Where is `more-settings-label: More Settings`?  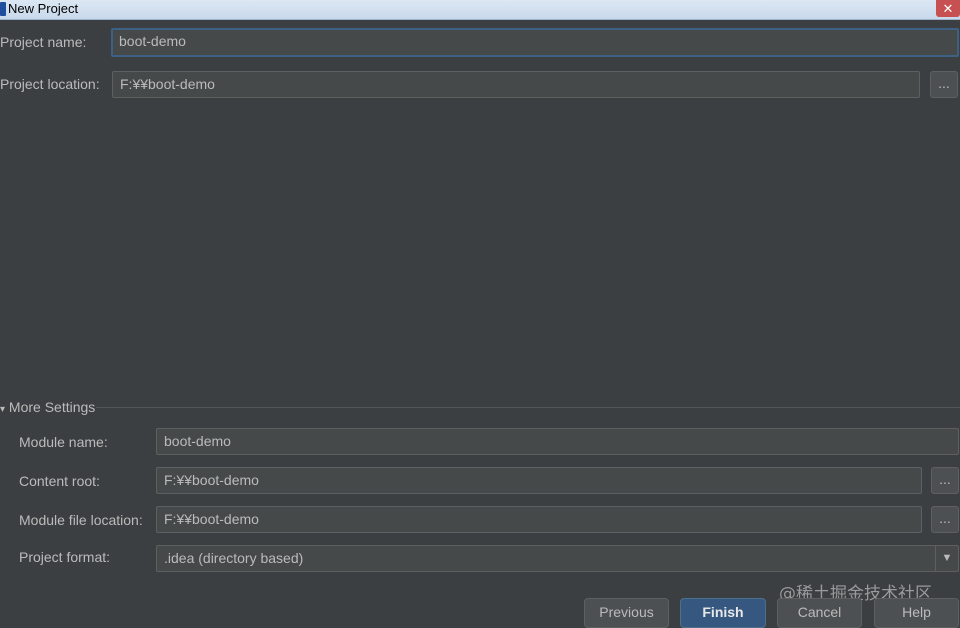 more-settings-label: More Settings is located at coordinates (52, 407).